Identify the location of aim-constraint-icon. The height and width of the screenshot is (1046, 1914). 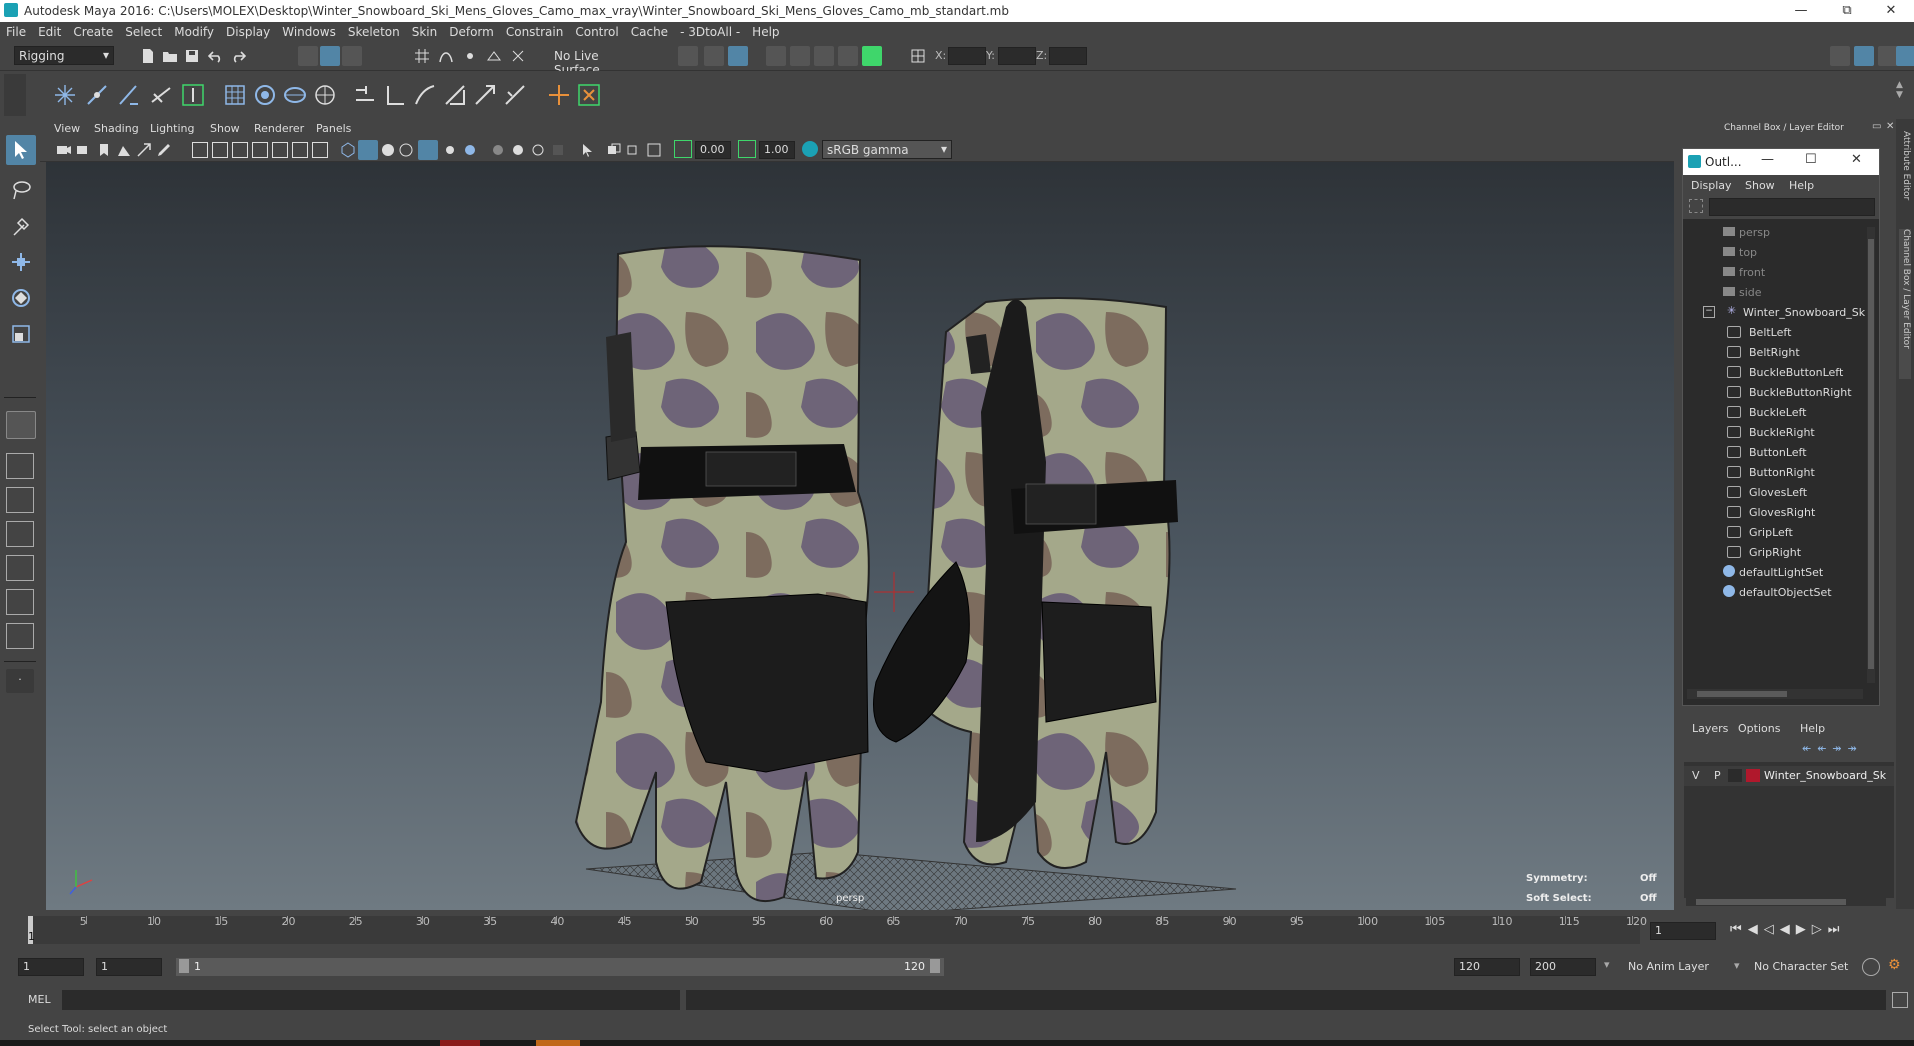
(485, 95).